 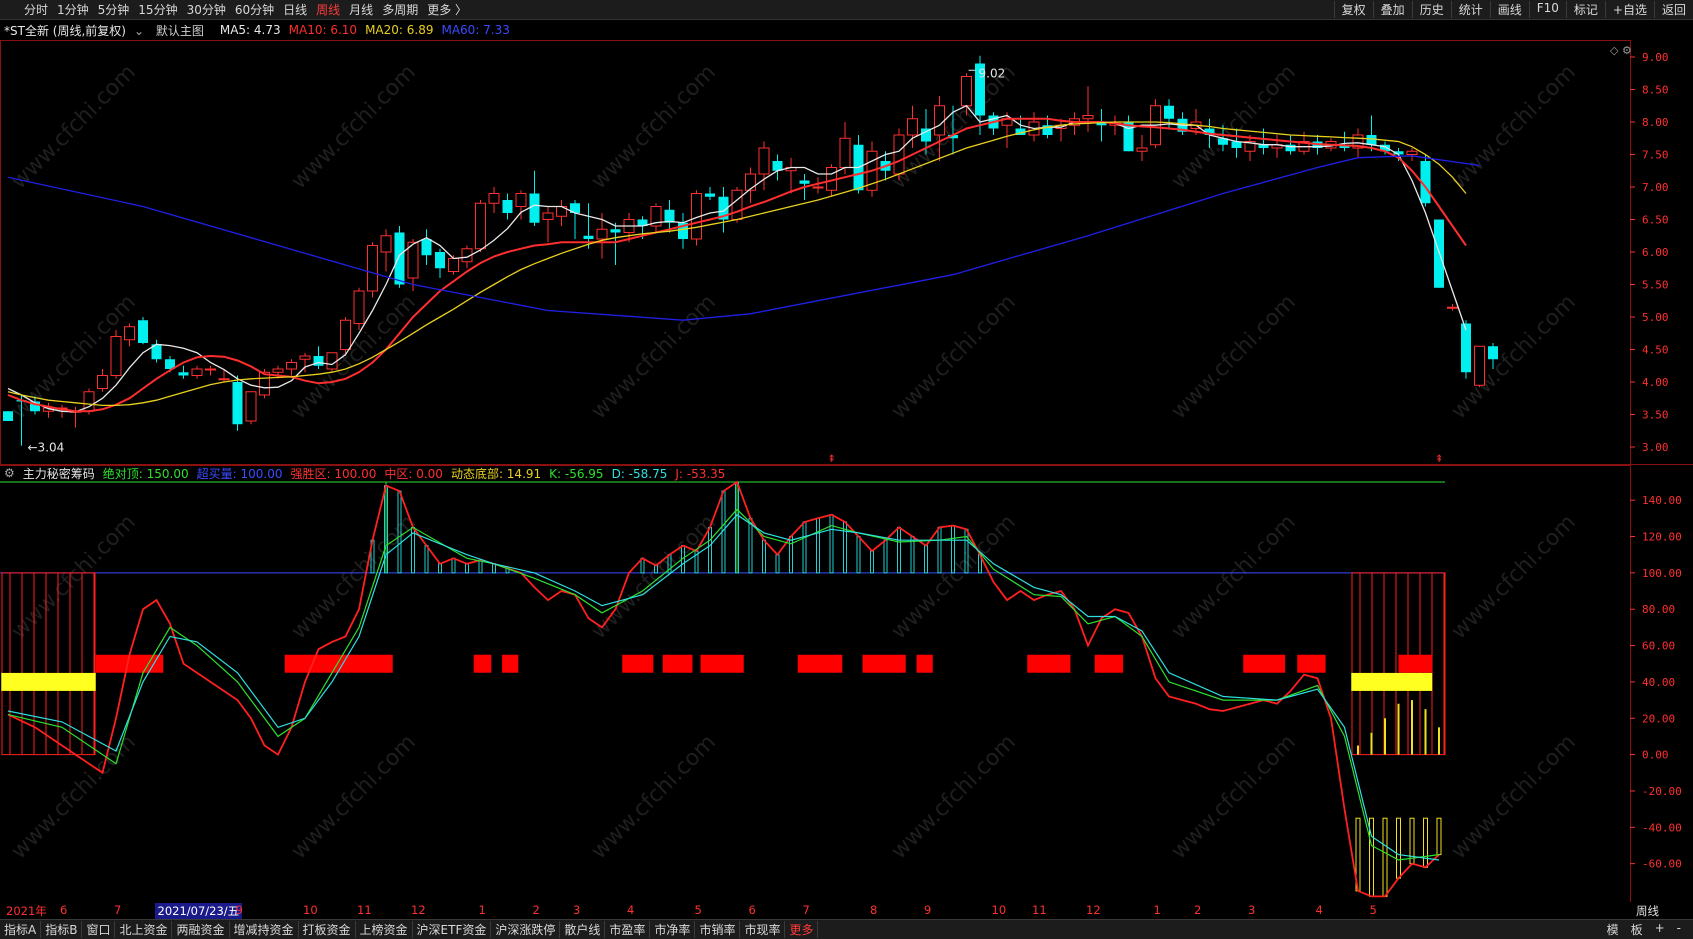 I want to click on tool-button-1: 叠加, so click(x=1392, y=9).